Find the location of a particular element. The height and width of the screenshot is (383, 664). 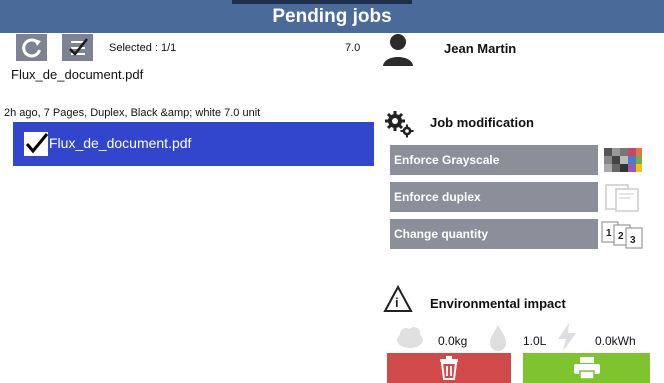

delete-job-button is located at coordinates (449, 368).